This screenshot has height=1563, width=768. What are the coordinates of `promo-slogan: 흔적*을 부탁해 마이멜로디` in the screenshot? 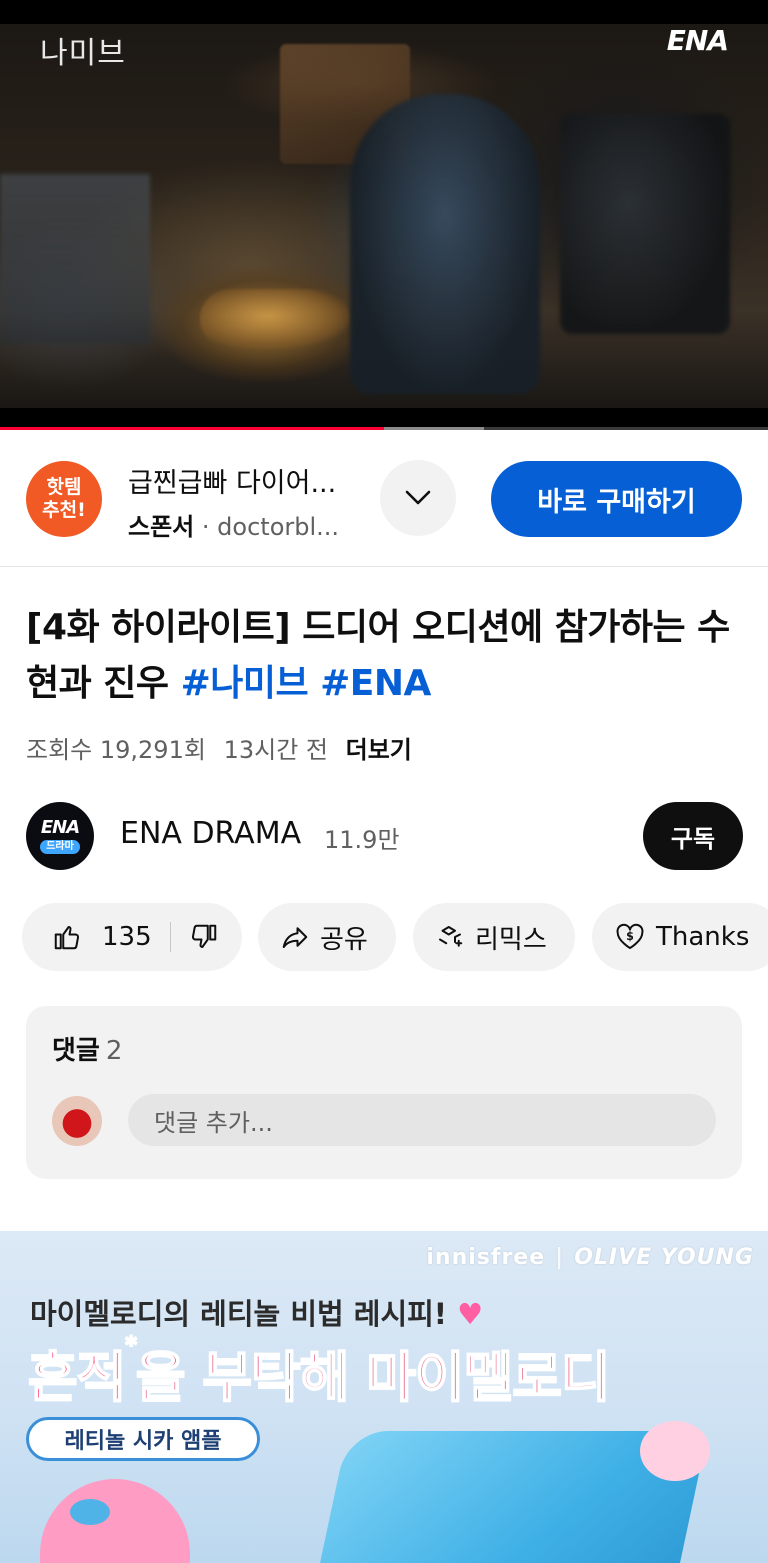 It's located at (319, 1372).